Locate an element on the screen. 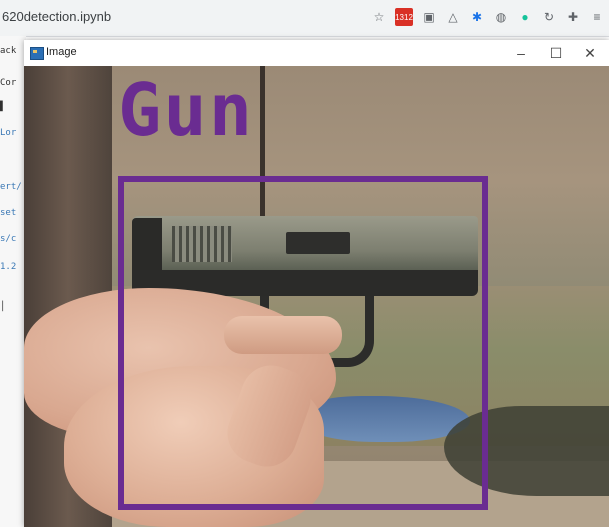  app-icon is located at coordinates (37, 53).